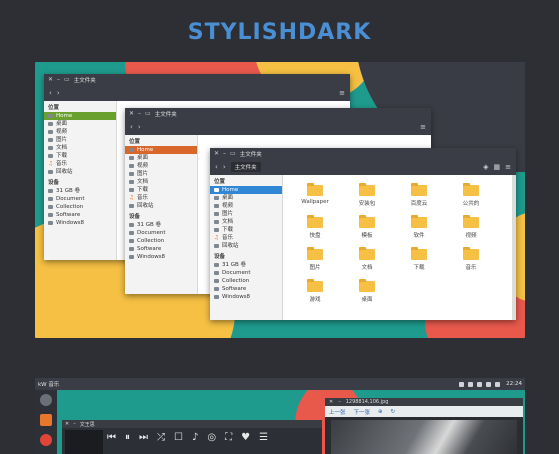 Image resolution: width=559 pixels, height=454 pixels. I want to click on prev-image-button: 上一张, so click(337, 412).